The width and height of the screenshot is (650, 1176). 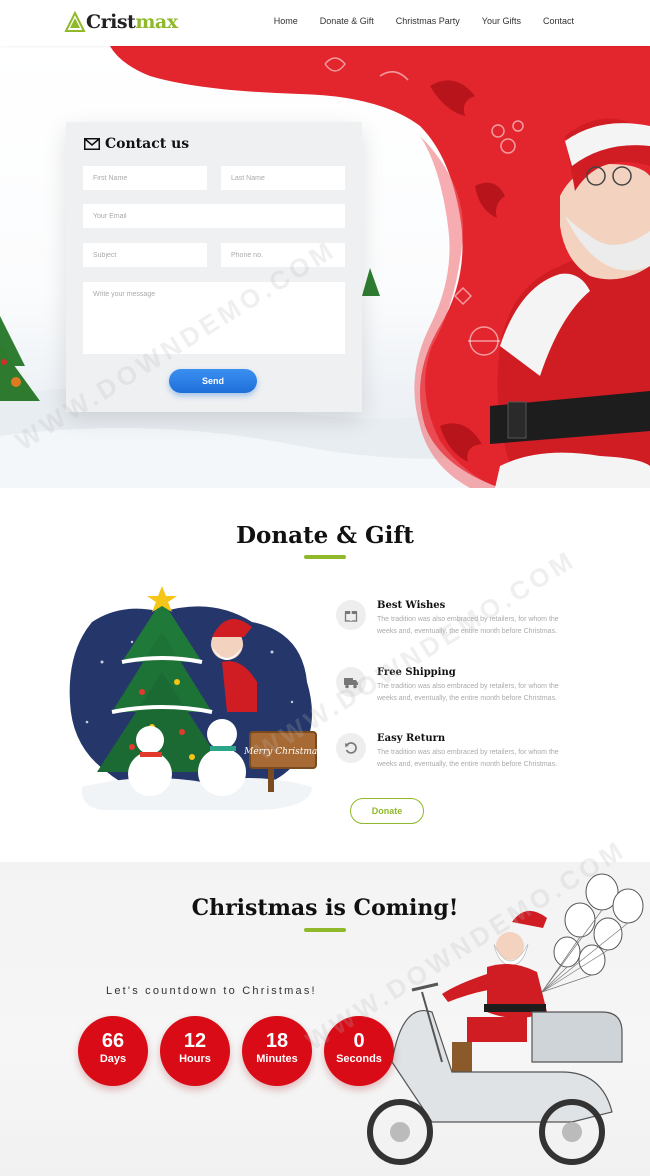 What do you see at coordinates (277, 1041) in the screenshot?
I see `minutes-value: 18` at bounding box center [277, 1041].